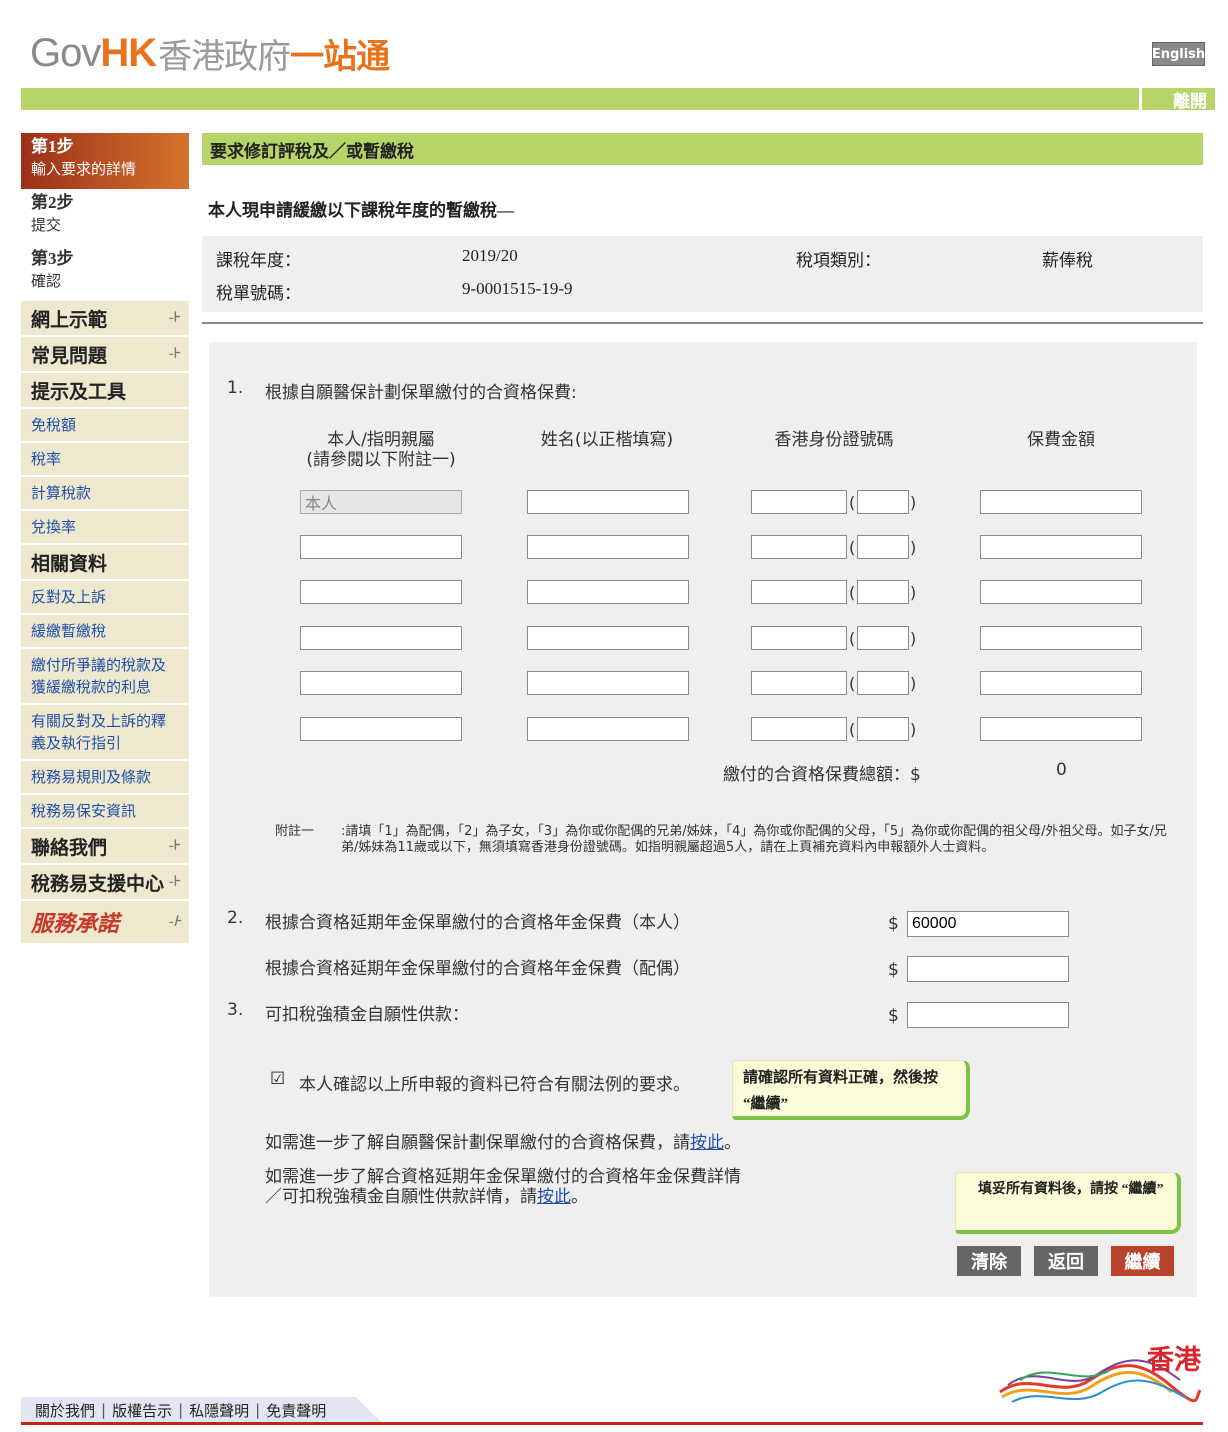  What do you see at coordinates (702, 323) in the screenshot?
I see `section-divider` at bounding box center [702, 323].